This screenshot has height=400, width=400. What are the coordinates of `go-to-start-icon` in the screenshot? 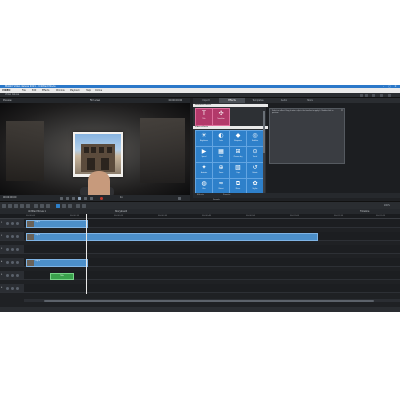 It's located at (61, 198).